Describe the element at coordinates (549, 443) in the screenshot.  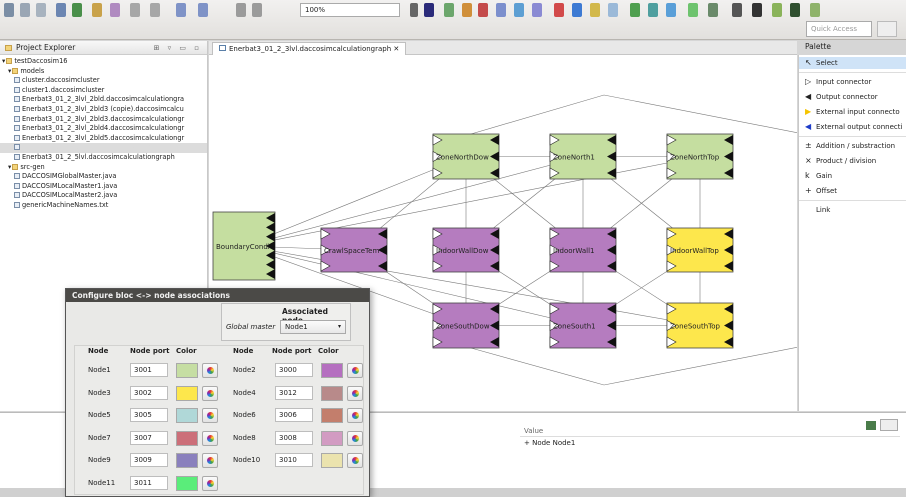
I see `value-row: + Node Node1` at that location.